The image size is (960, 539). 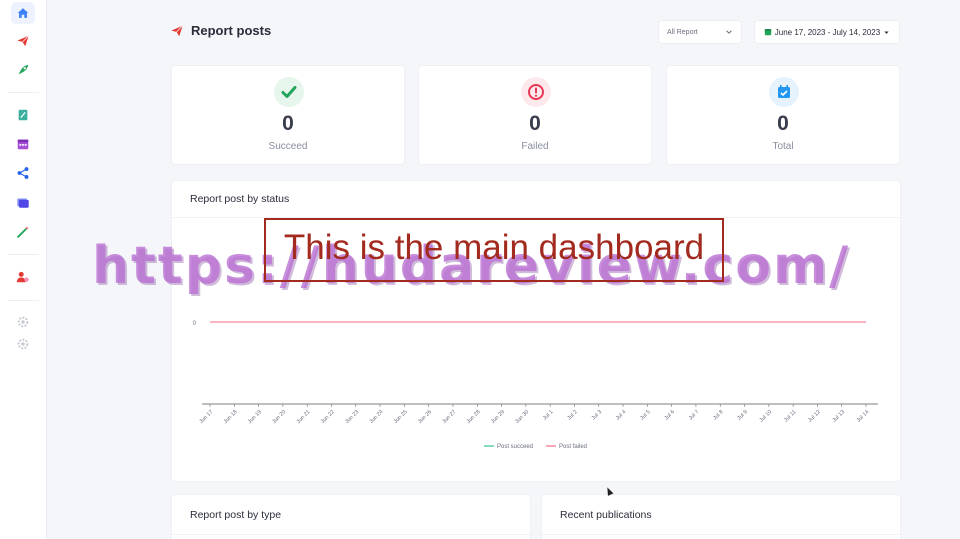 I want to click on stat-card-total: 0 Total, so click(x=783, y=115).